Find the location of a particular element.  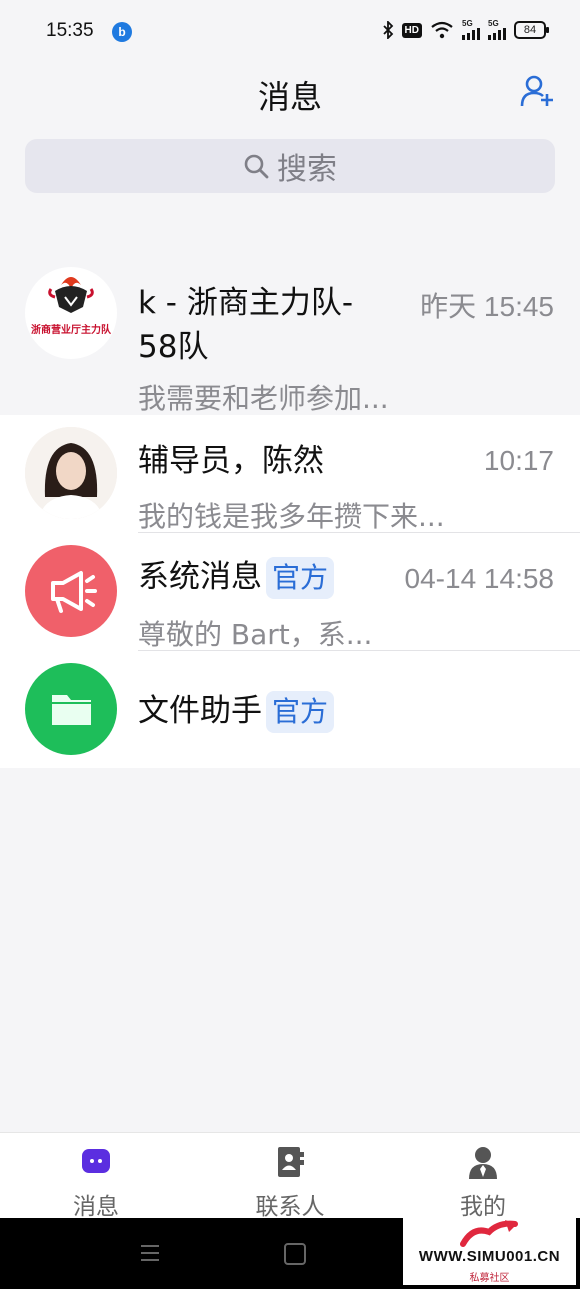

chat-name: 辅导员，陈然 is located at coordinates (231, 461).